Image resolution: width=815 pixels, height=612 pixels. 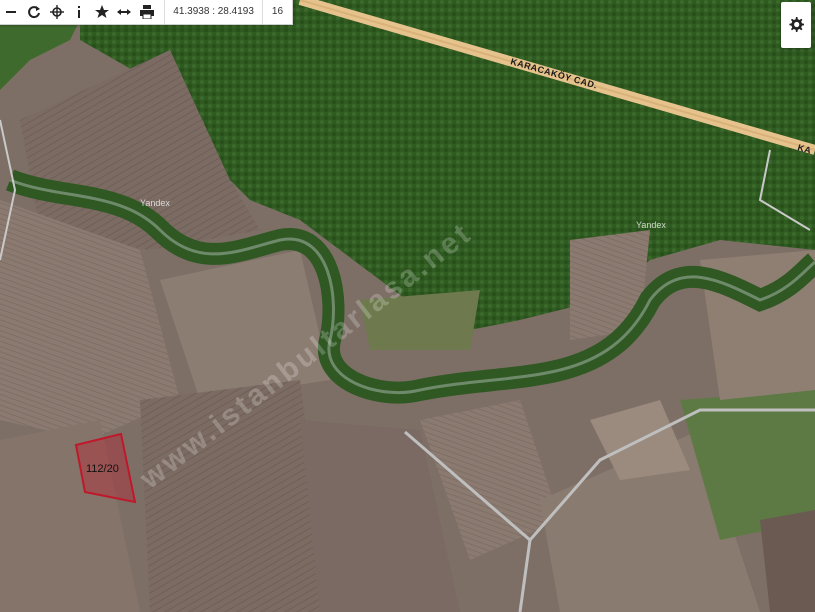 What do you see at coordinates (56, 12) in the screenshot?
I see `locate-icon` at bounding box center [56, 12].